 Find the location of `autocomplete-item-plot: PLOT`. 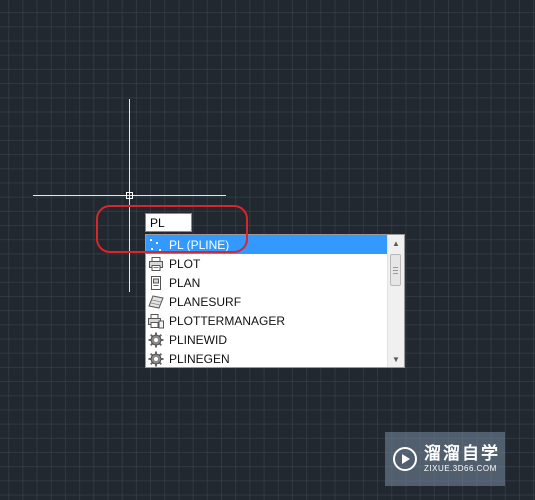

autocomplete-item-plot: PLOT is located at coordinates (266, 263).